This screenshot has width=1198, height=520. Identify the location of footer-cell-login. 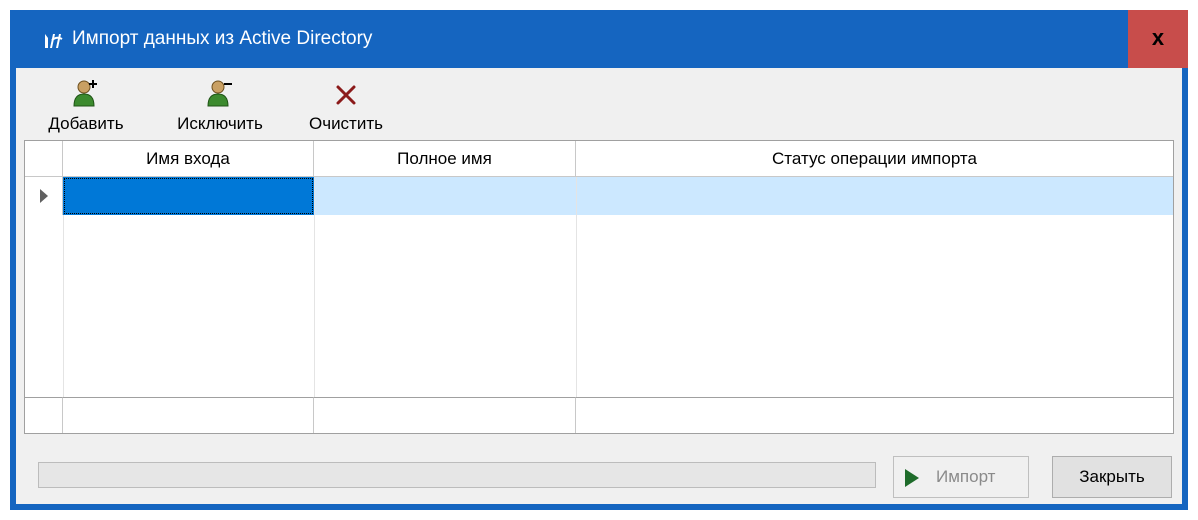
(188, 415).